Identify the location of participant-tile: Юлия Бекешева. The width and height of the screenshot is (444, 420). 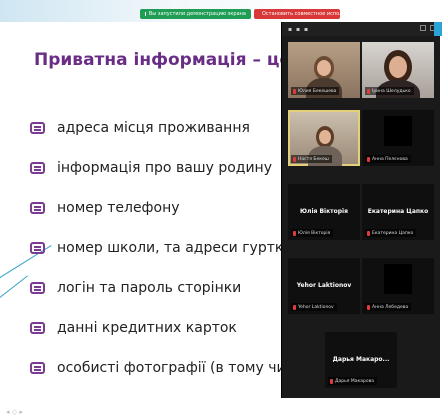
(324, 70).